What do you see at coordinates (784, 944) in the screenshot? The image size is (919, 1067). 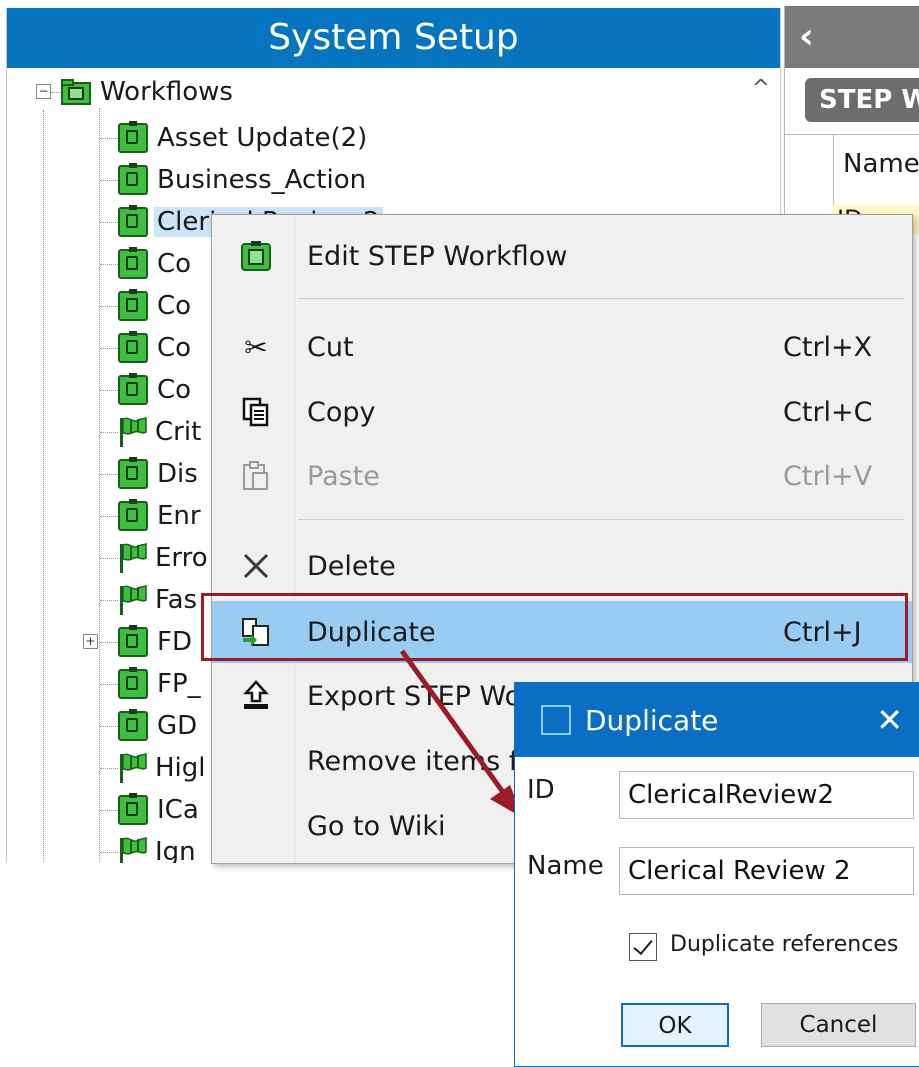 I see `duplicate-references-label: Duplicate references` at bounding box center [784, 944].